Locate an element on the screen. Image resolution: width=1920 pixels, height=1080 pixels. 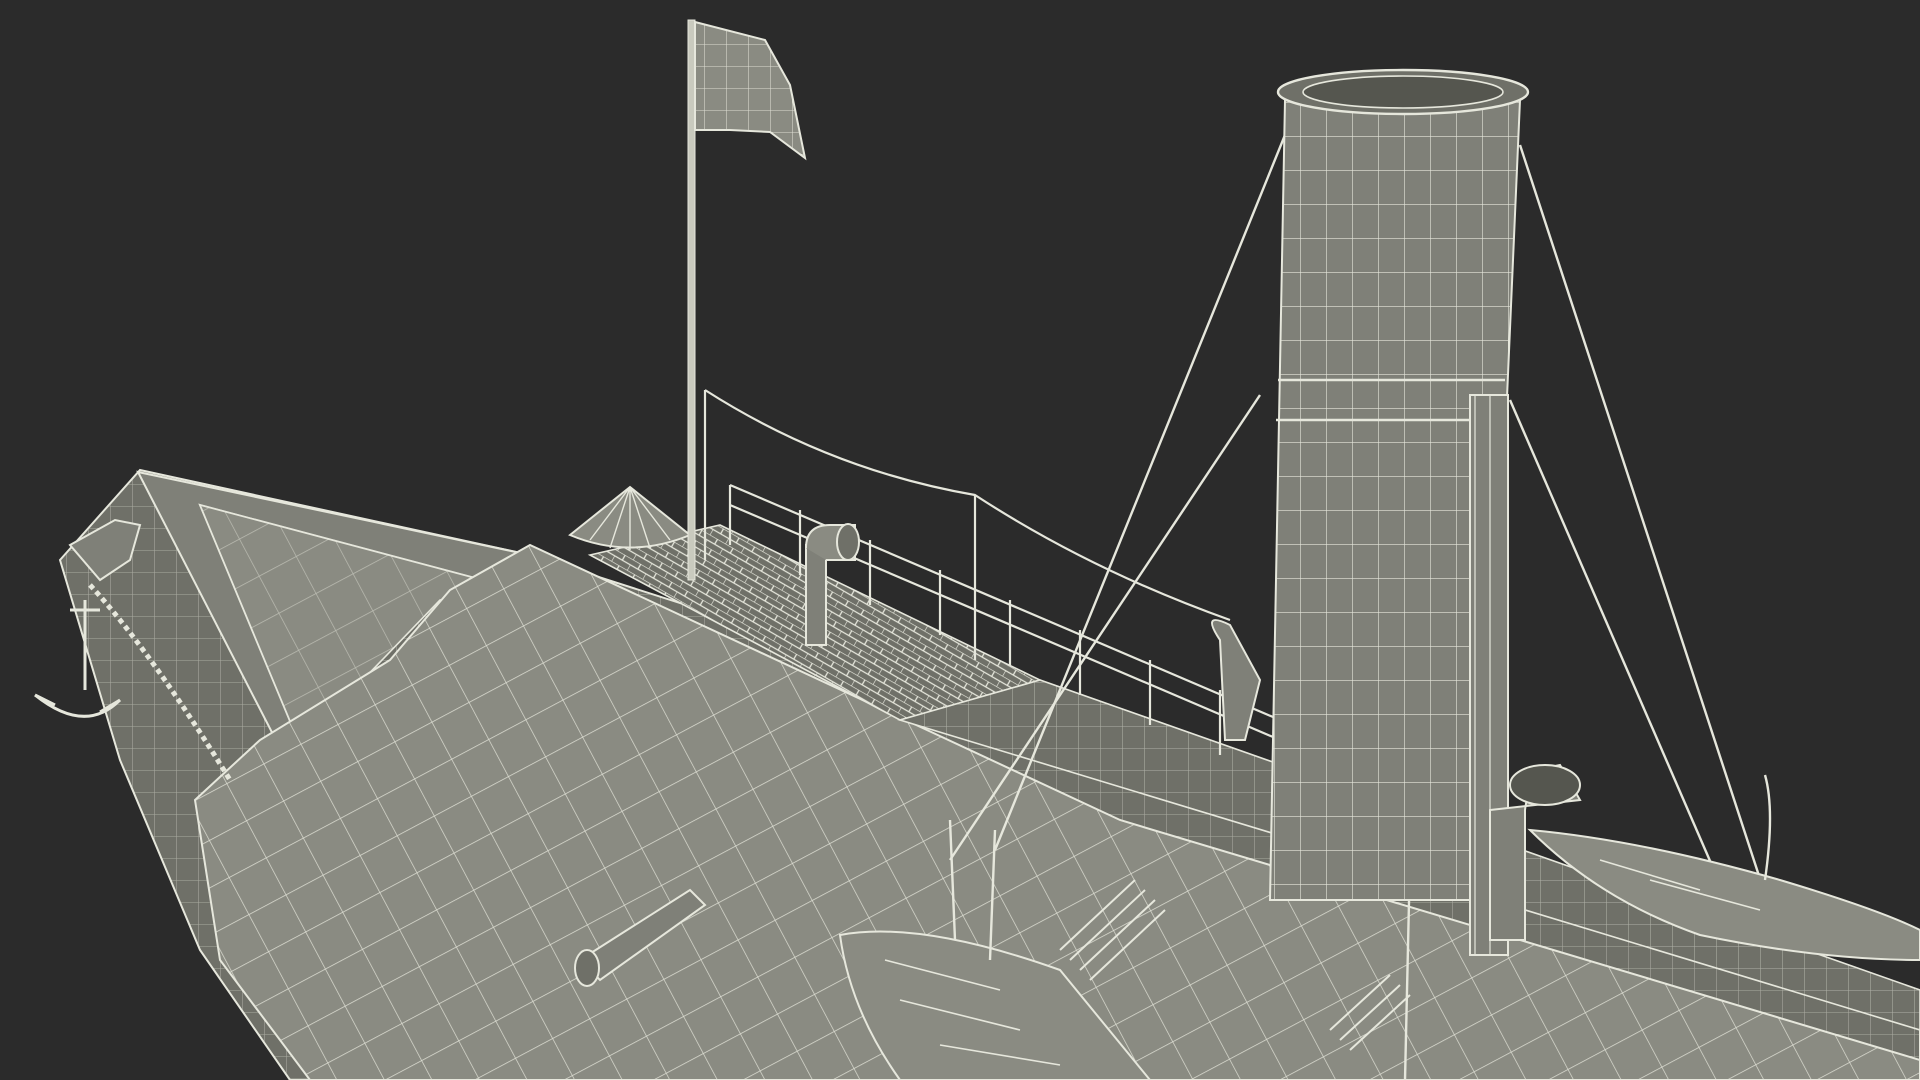
ventilator-icon is located at coordinates (848, 542).